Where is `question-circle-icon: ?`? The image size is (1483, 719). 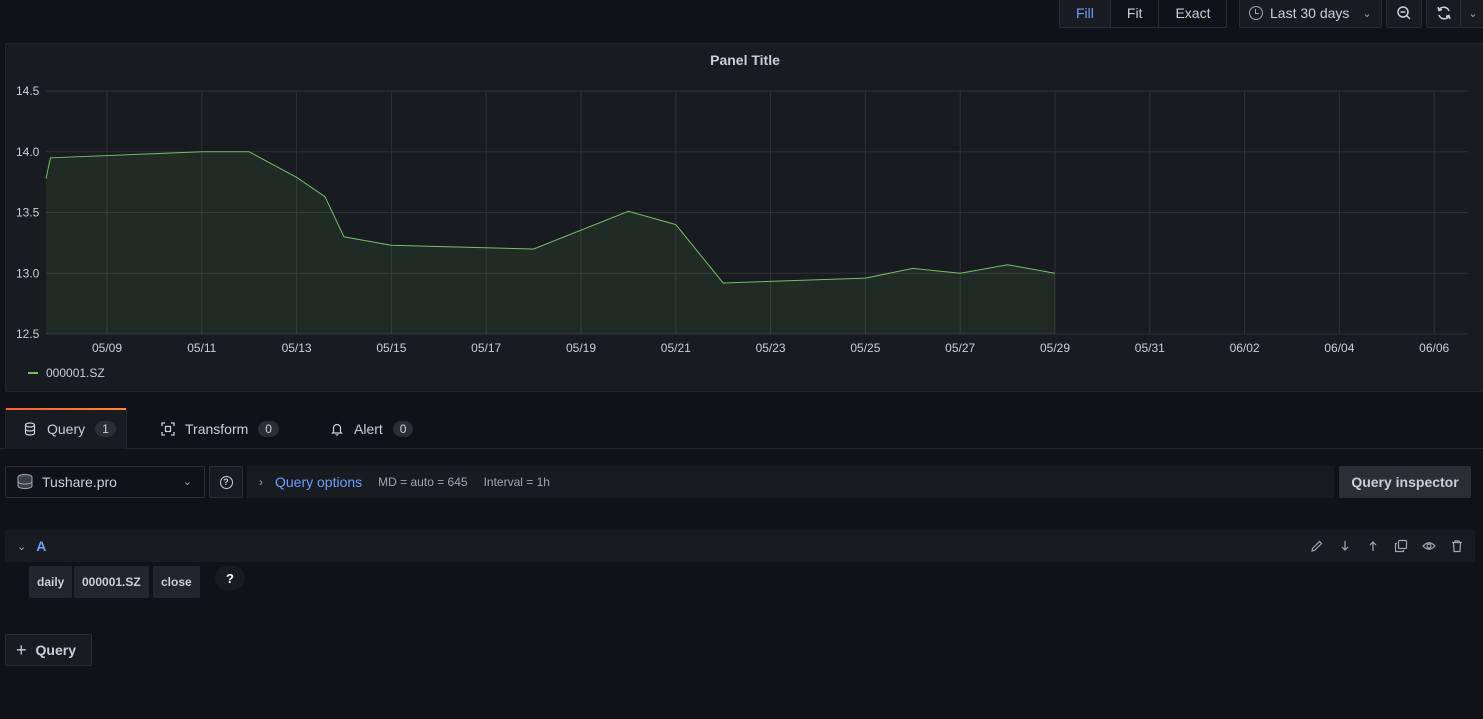 question-circle-icon: ? is located at coordinates (226, 482).